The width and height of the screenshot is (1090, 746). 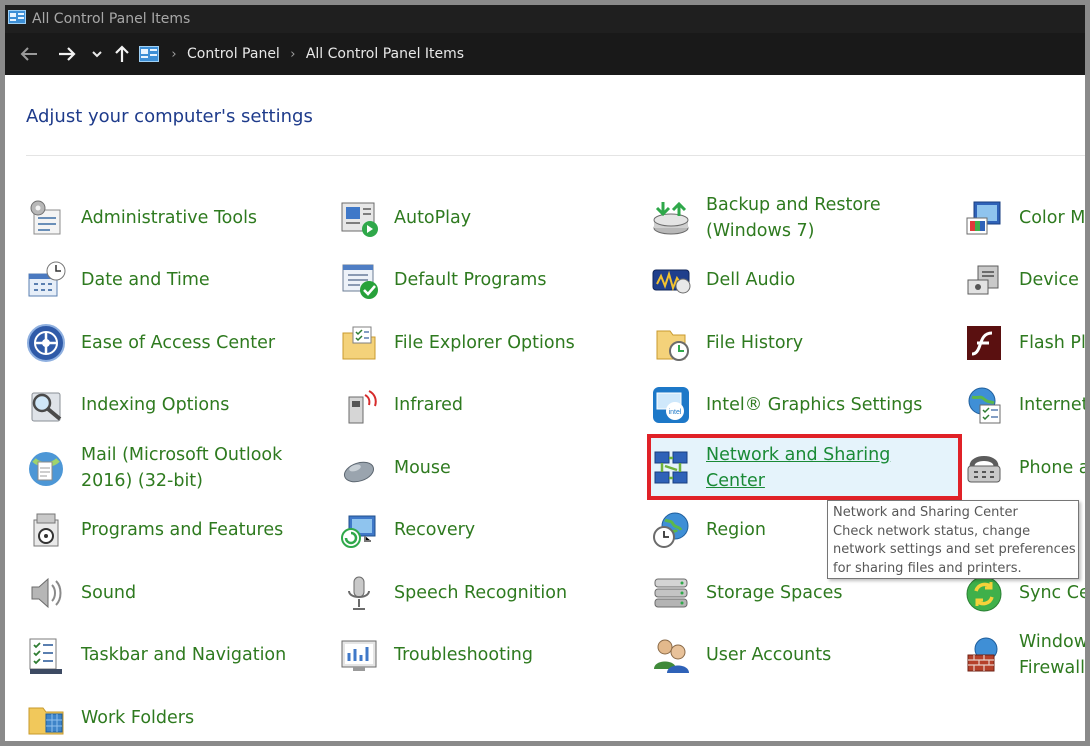 I want to click on item-label: Mail (Microsoft Outlook 2016) (32-bit), so click(x=181, y=468).